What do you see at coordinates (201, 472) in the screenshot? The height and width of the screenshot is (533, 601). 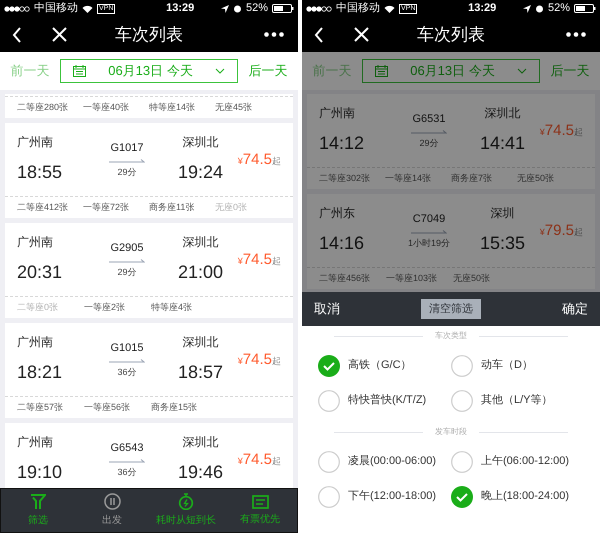 I see `arrival-time: 19:46` at bounding box center [201, 472].